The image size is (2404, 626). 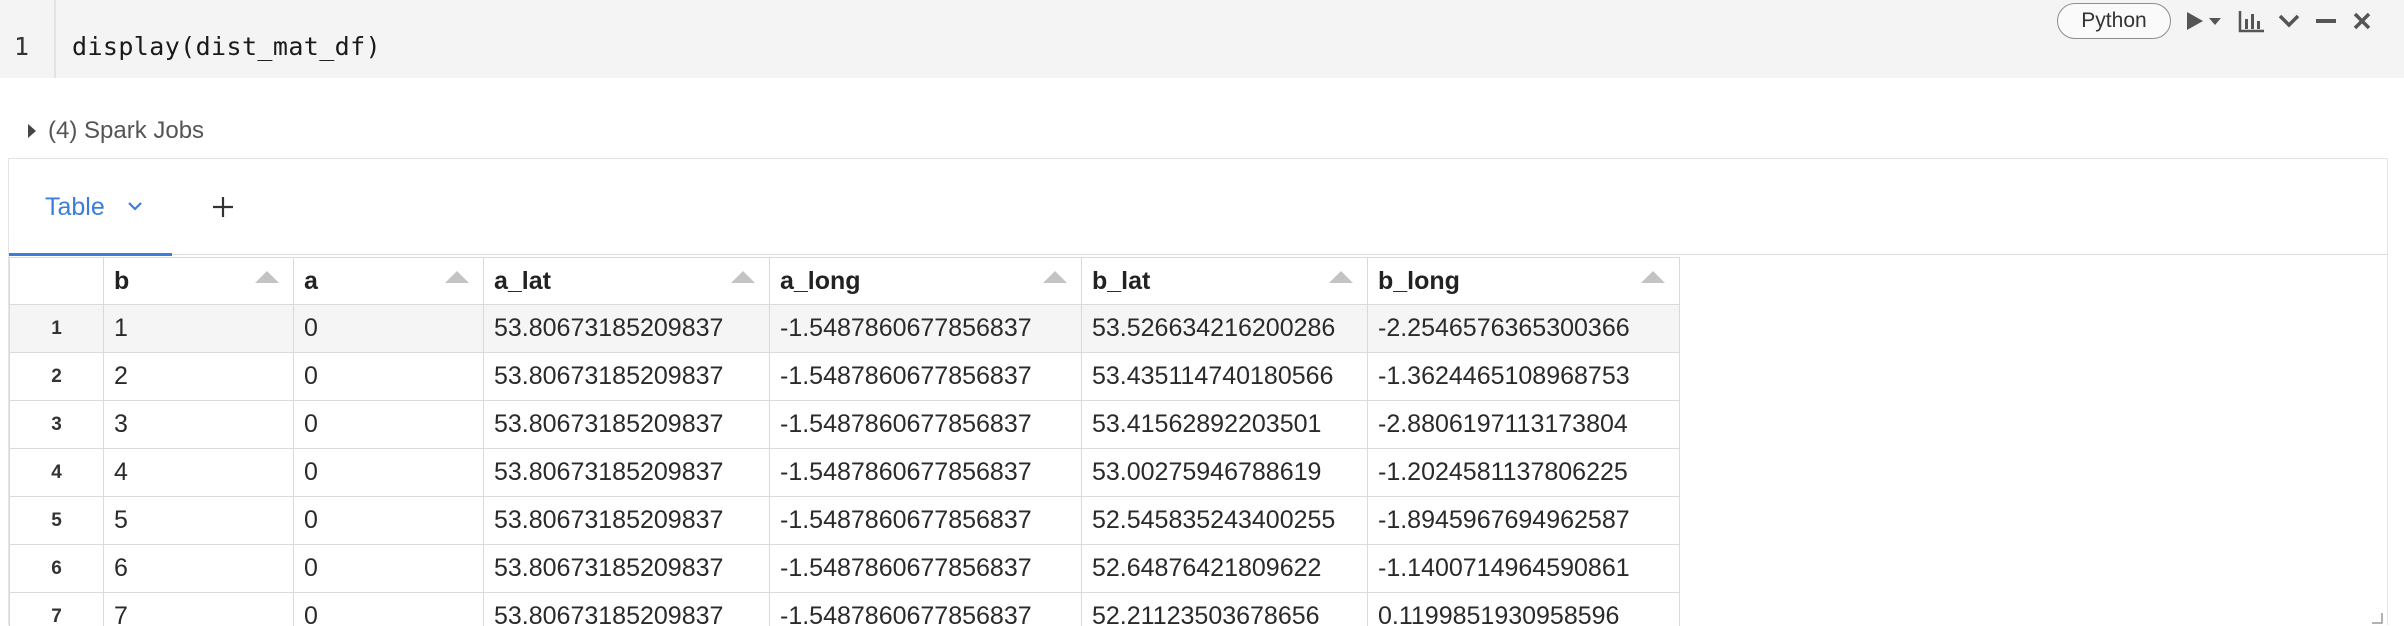 I want to click on table-cell: 52.21123503678656, so click(x=1225, y=609).